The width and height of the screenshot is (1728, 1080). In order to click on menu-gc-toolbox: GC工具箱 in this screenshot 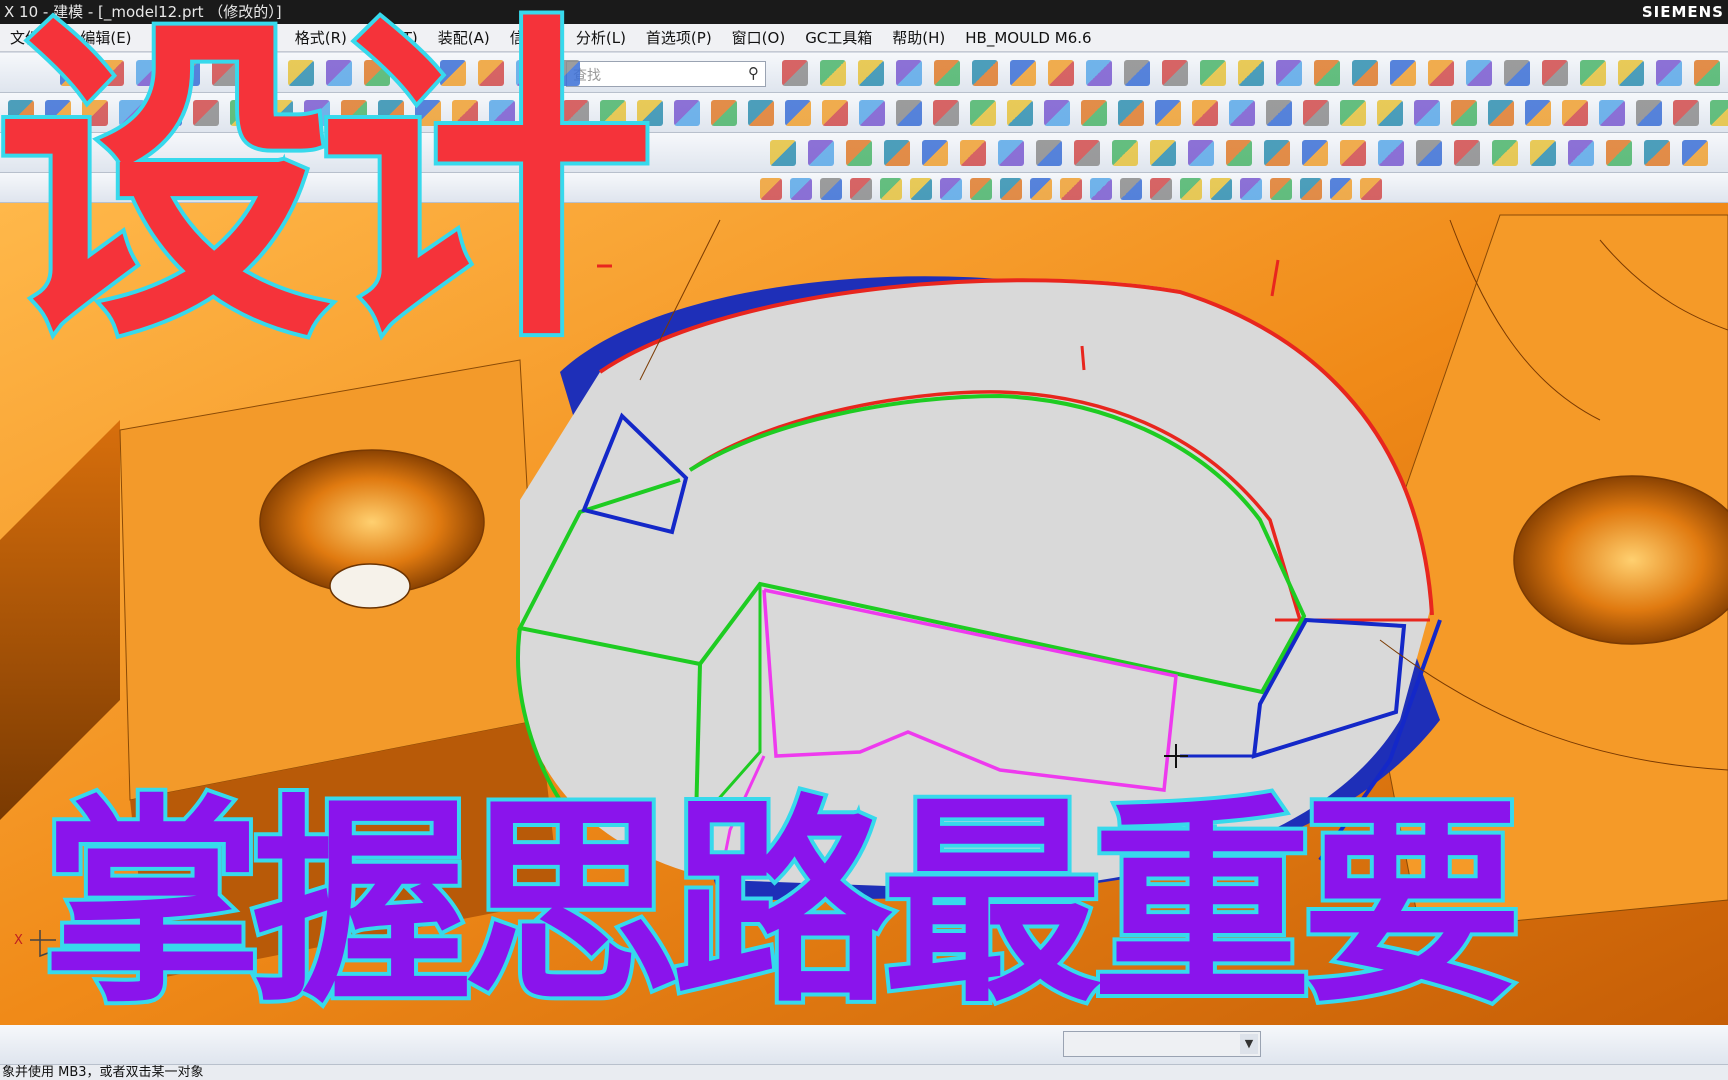, I will do `click(838, 37)`.